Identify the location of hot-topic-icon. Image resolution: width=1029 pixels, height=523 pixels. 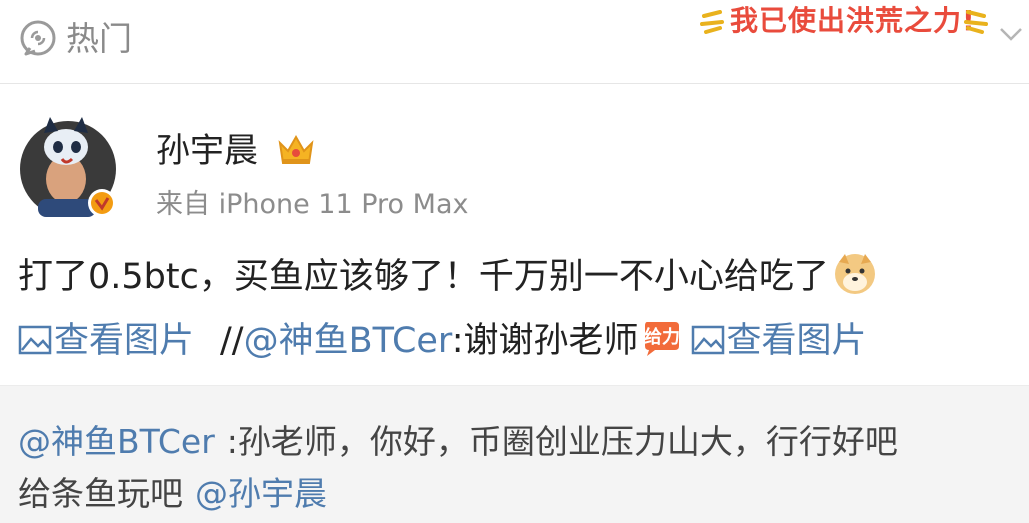
(38, 38).